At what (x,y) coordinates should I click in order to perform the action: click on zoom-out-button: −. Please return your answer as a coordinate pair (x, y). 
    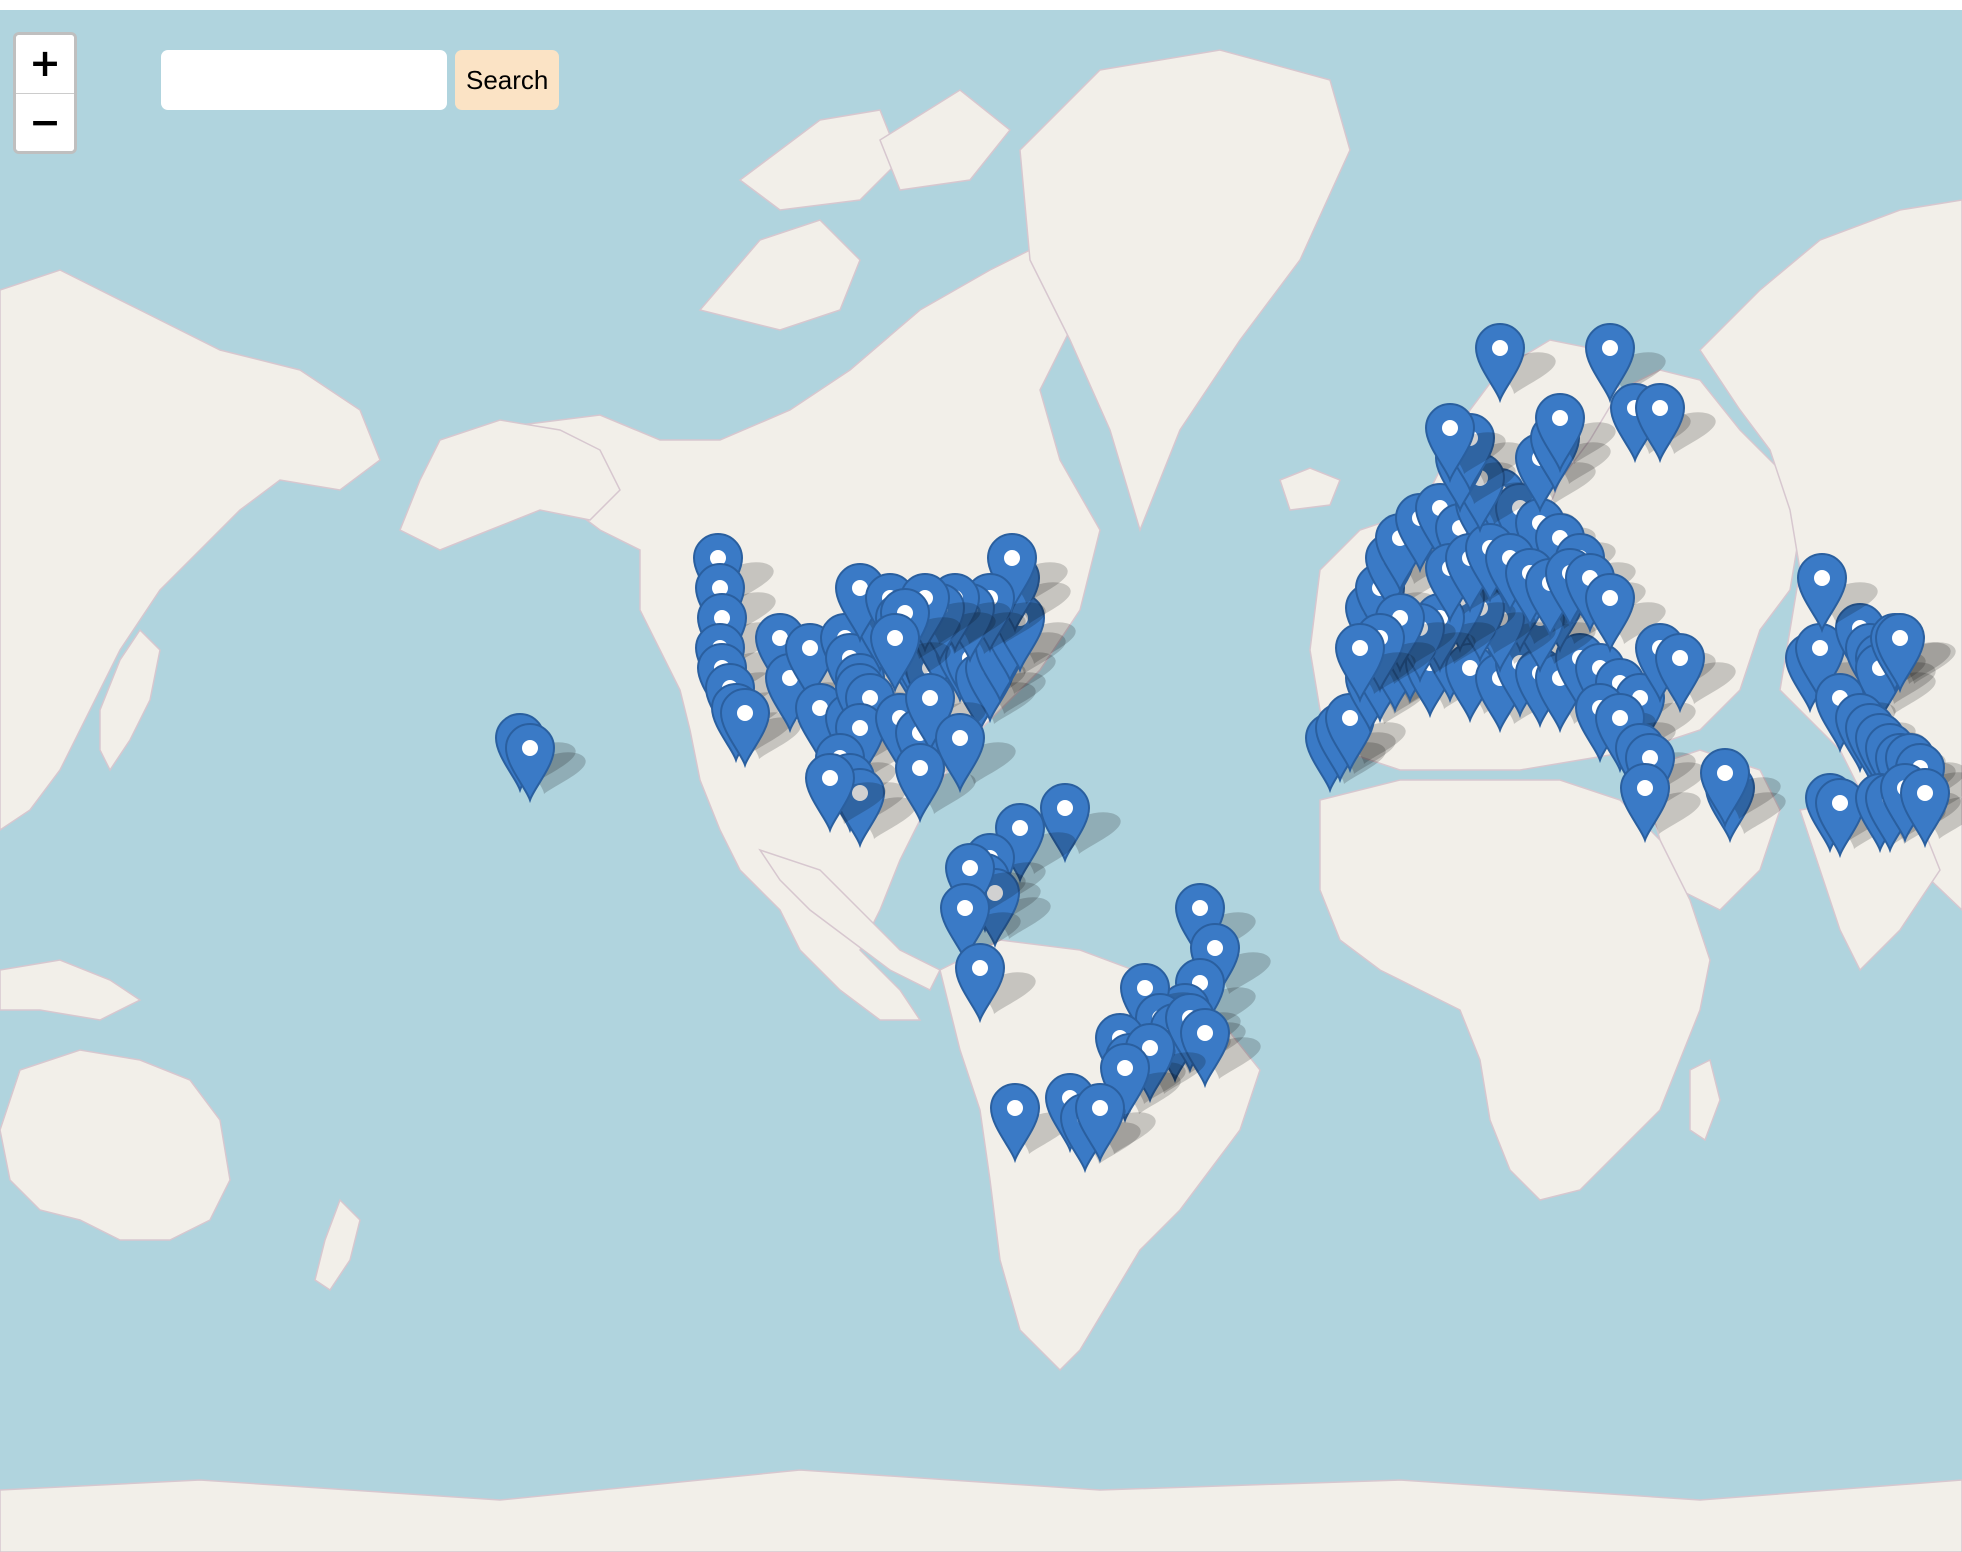
    Looking at the image, I should click on (45, 122).